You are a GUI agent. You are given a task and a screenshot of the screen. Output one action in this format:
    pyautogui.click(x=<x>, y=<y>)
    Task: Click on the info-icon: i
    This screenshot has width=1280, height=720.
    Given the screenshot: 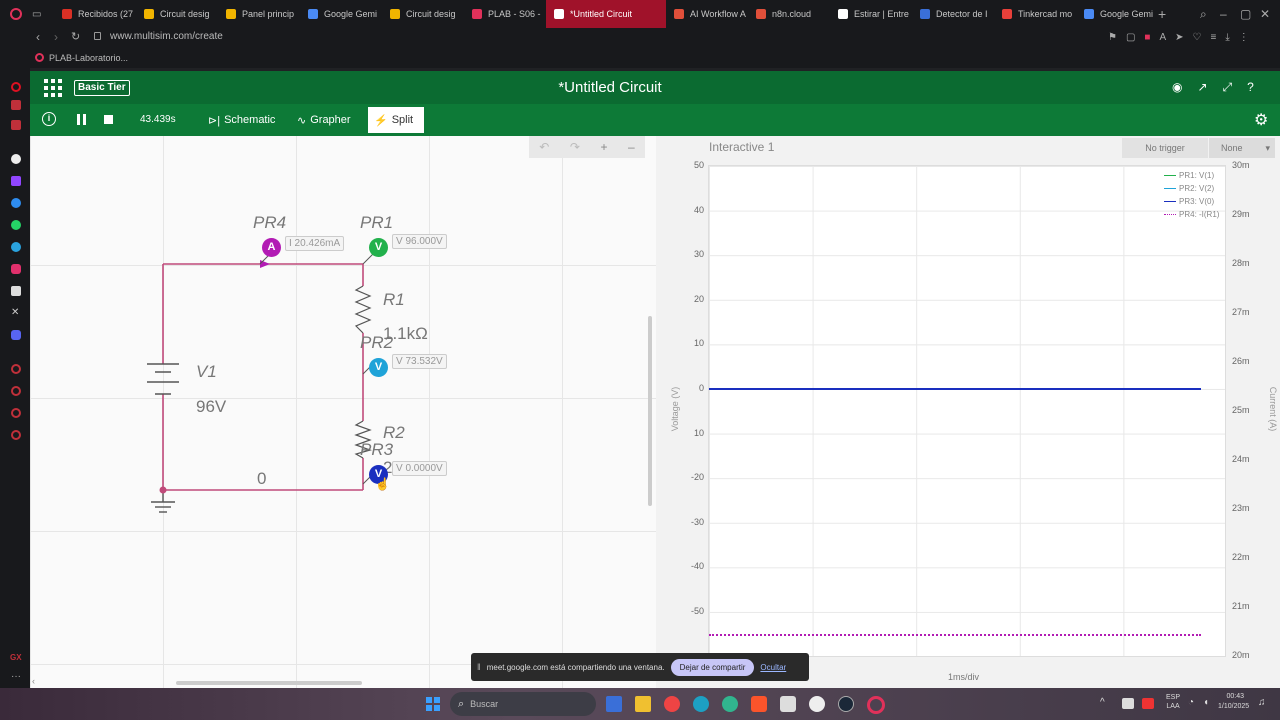 What is the action you would take?
    pyautogui.click(x=49, y=119)
    